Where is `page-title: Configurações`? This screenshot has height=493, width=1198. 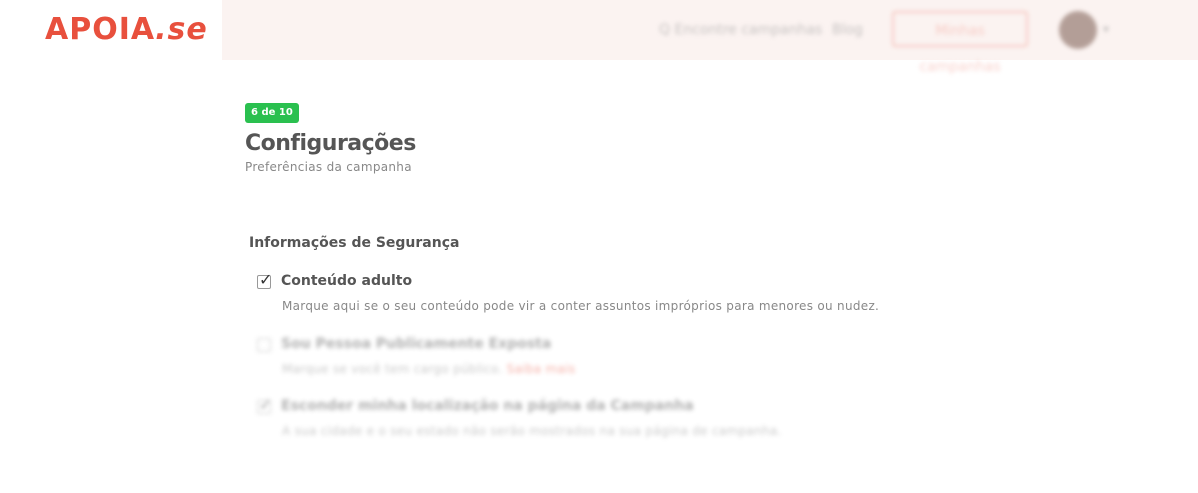
page-title: Configurações is located at coordinates (330, 143).